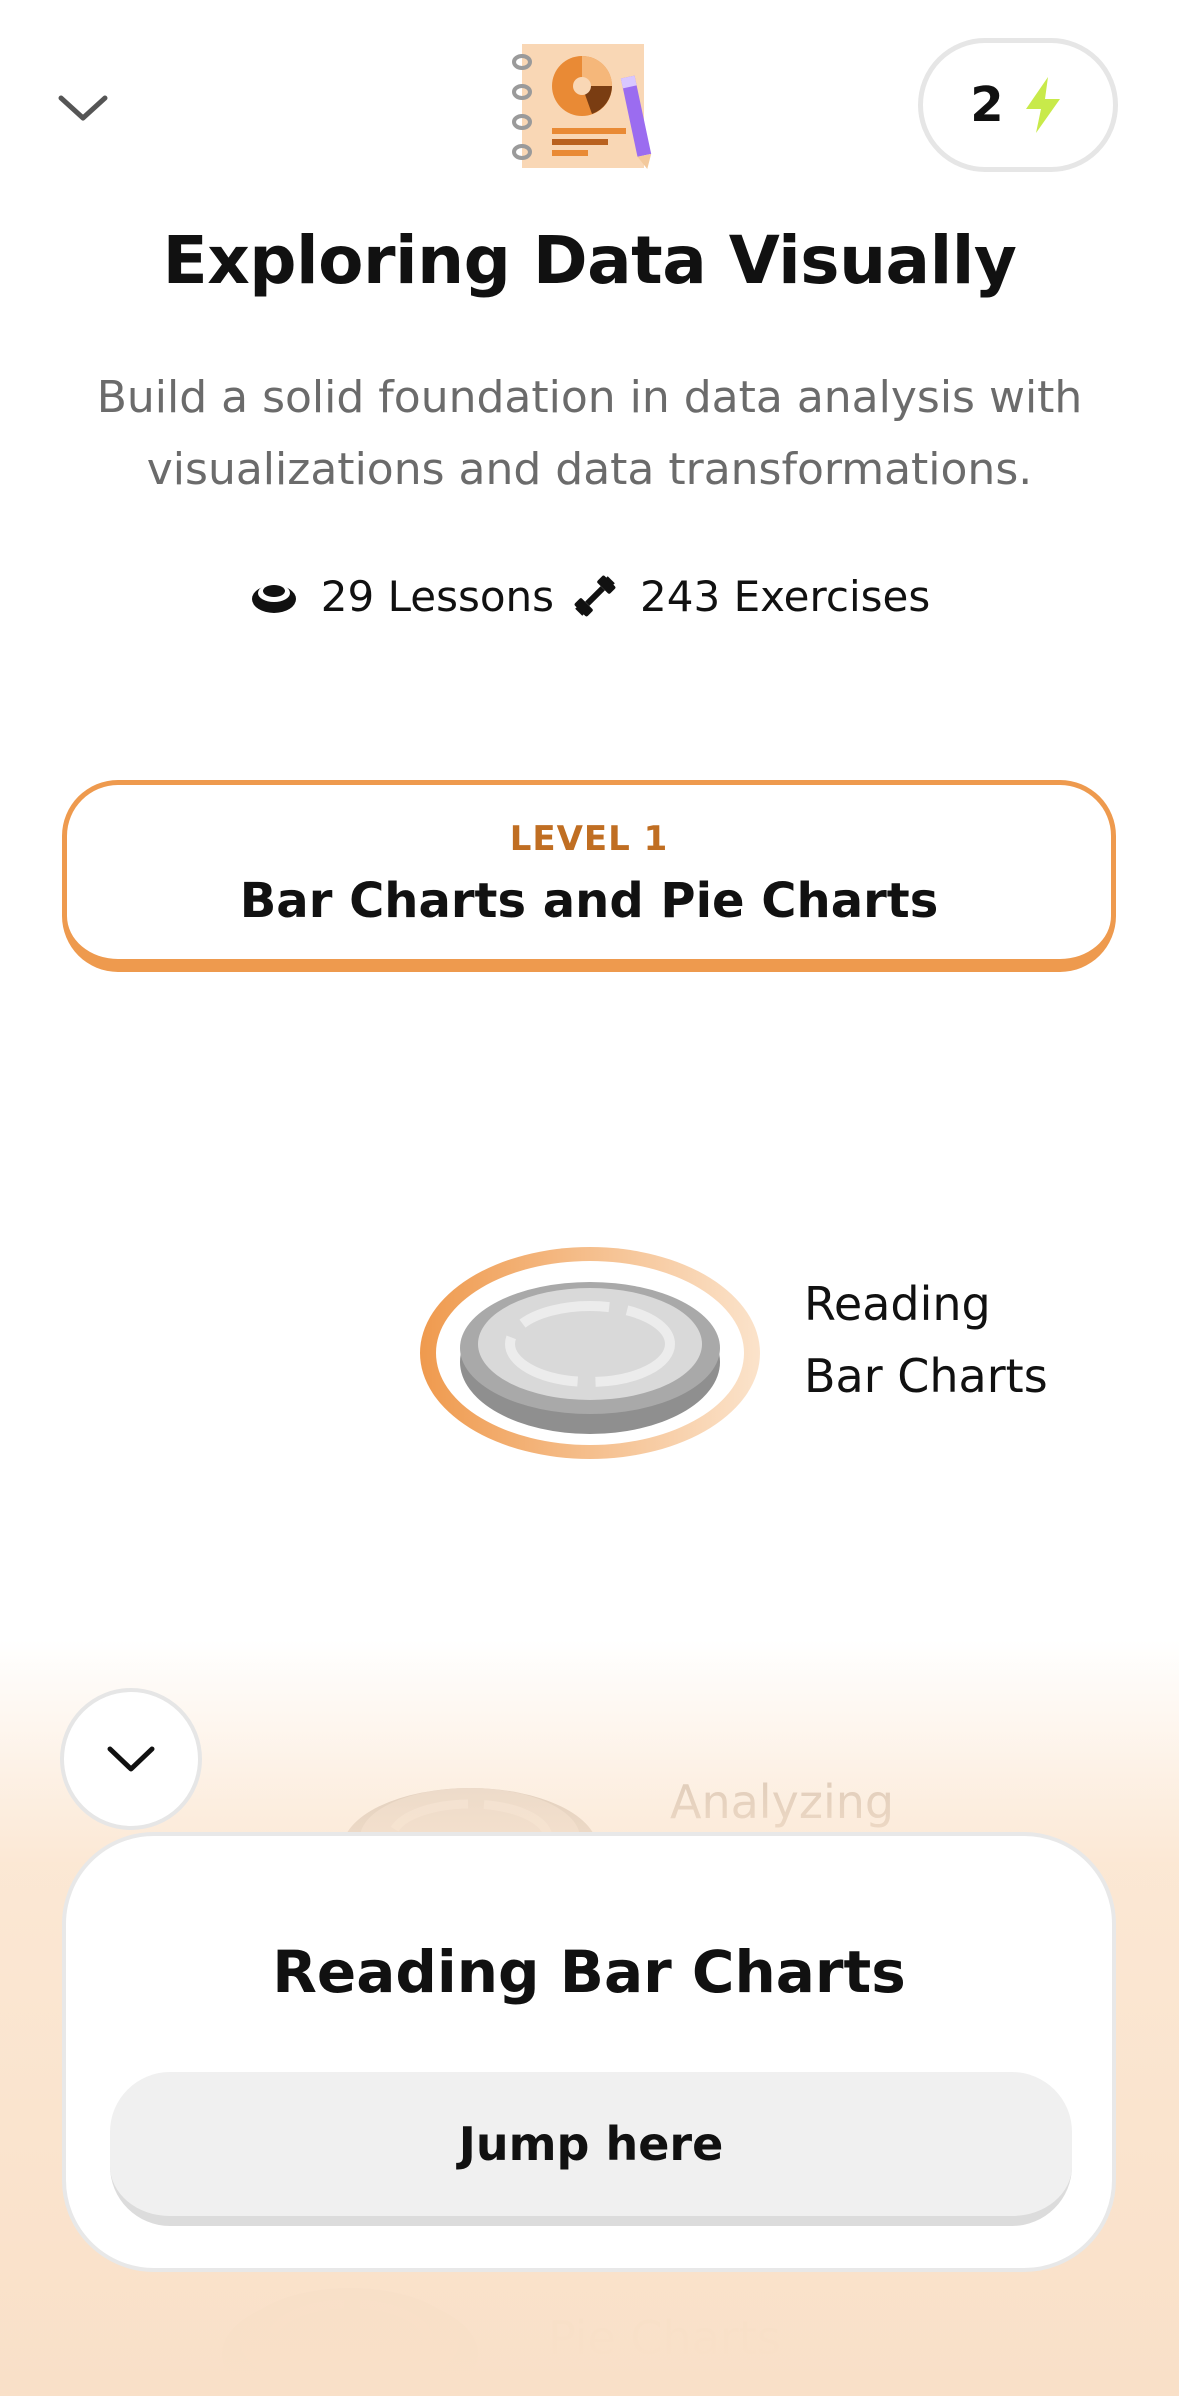 The image size is (1179, 2396). I want to click on course-title: Exploring Data Visually, so click(589, 260).